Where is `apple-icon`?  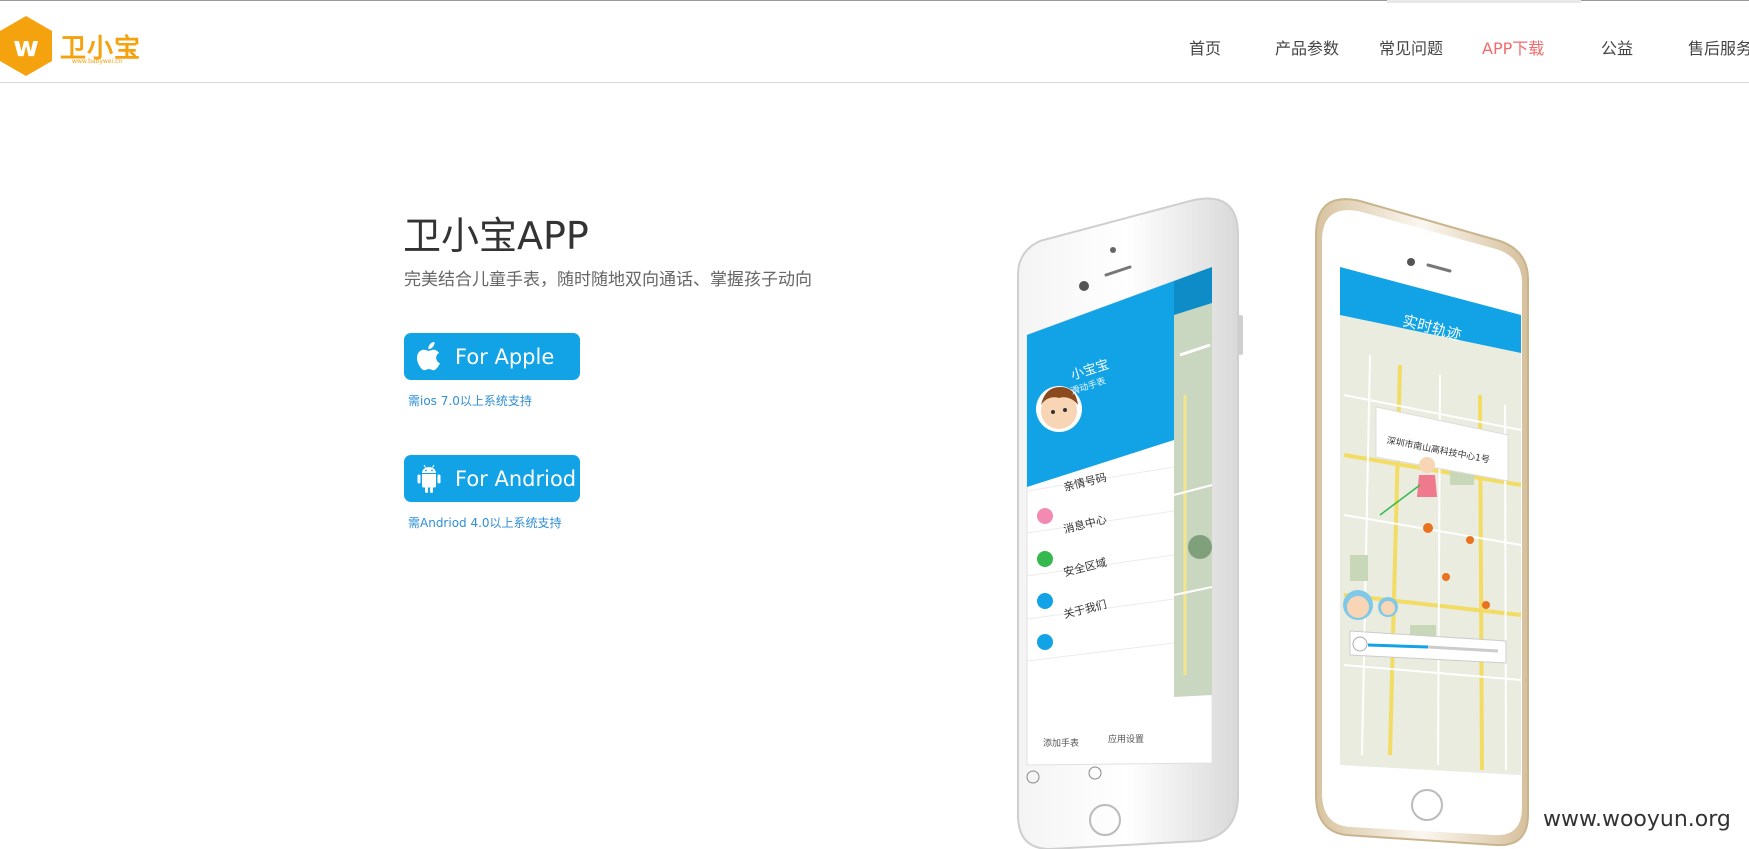
apple-icon is located at coordinates (428, 355).